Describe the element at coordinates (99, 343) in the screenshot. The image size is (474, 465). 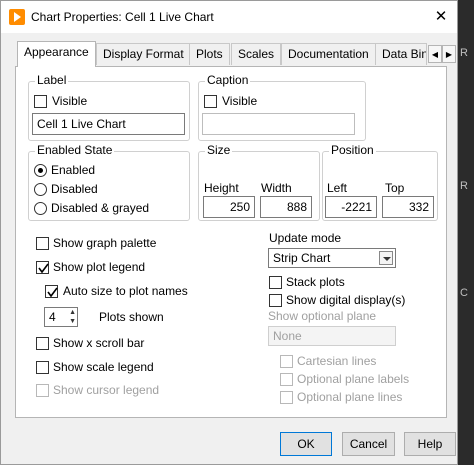
I see `show-x-scroll-bar-label: Show x scroll bar` at that location.